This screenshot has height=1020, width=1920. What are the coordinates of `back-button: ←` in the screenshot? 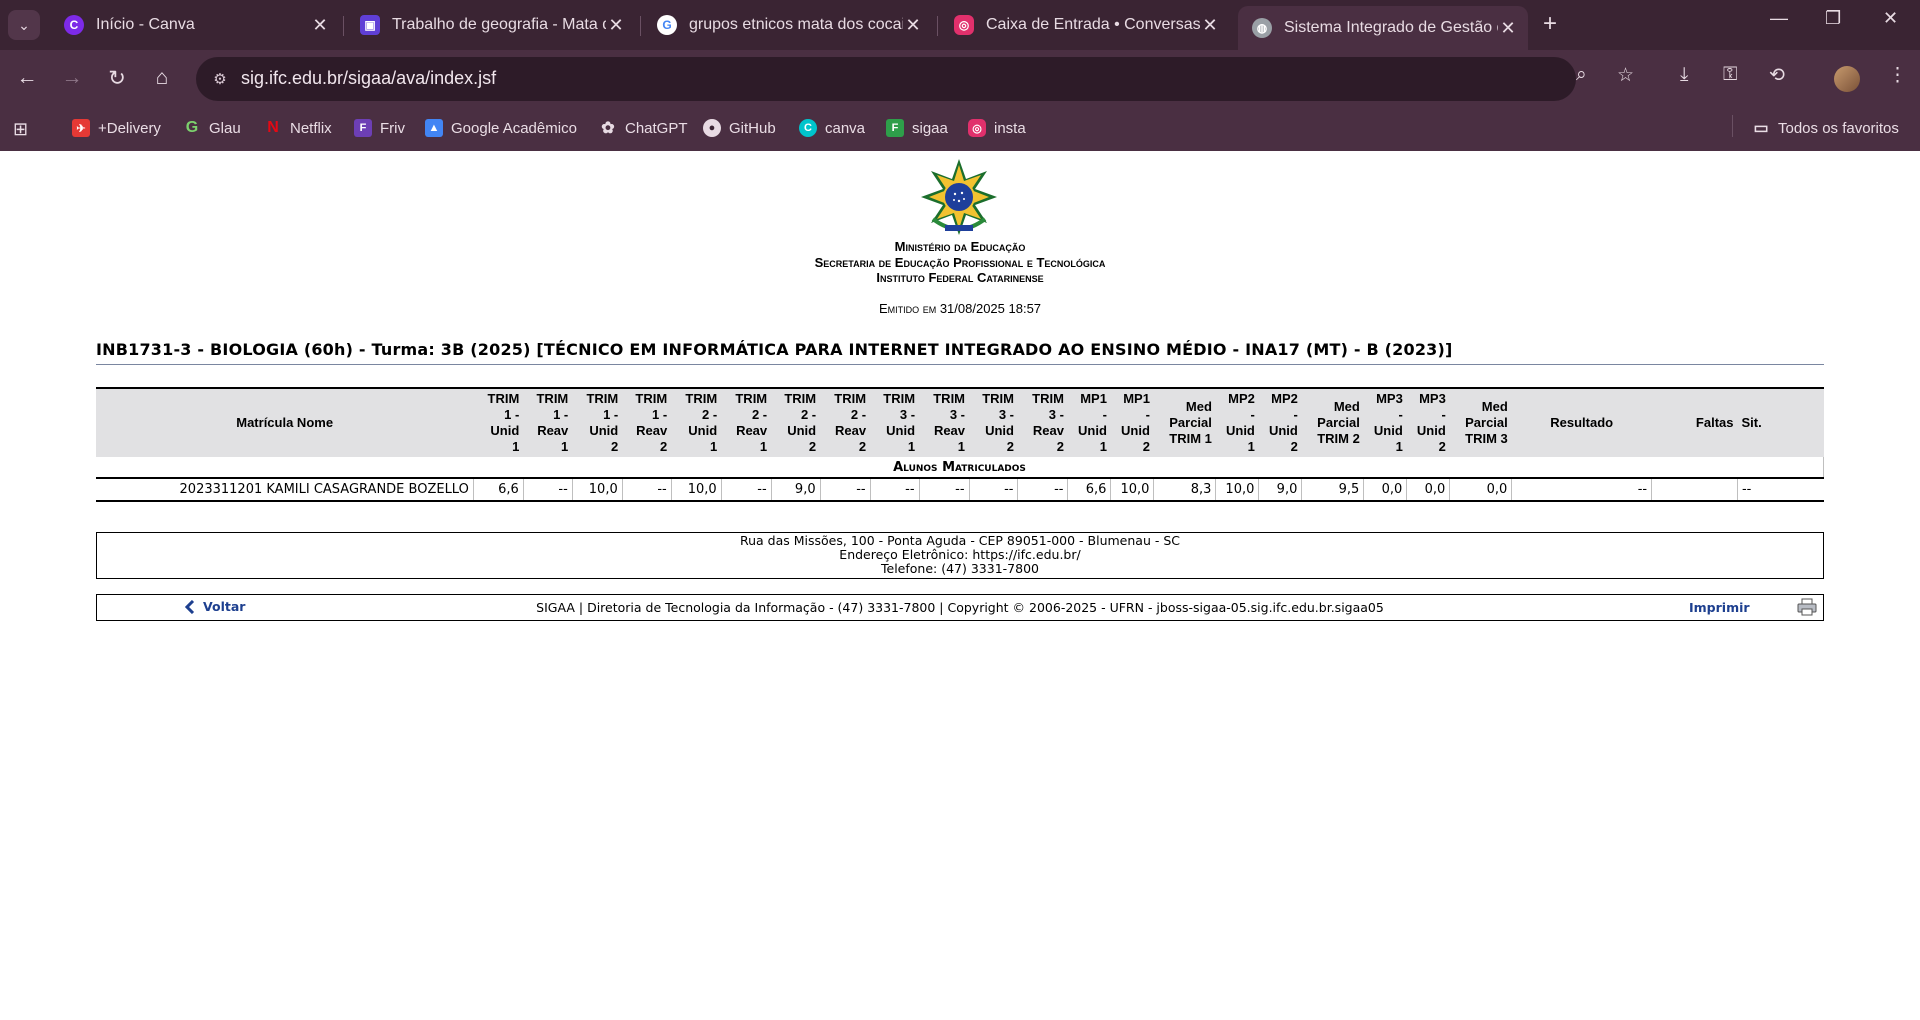 It's located at (27, 78).